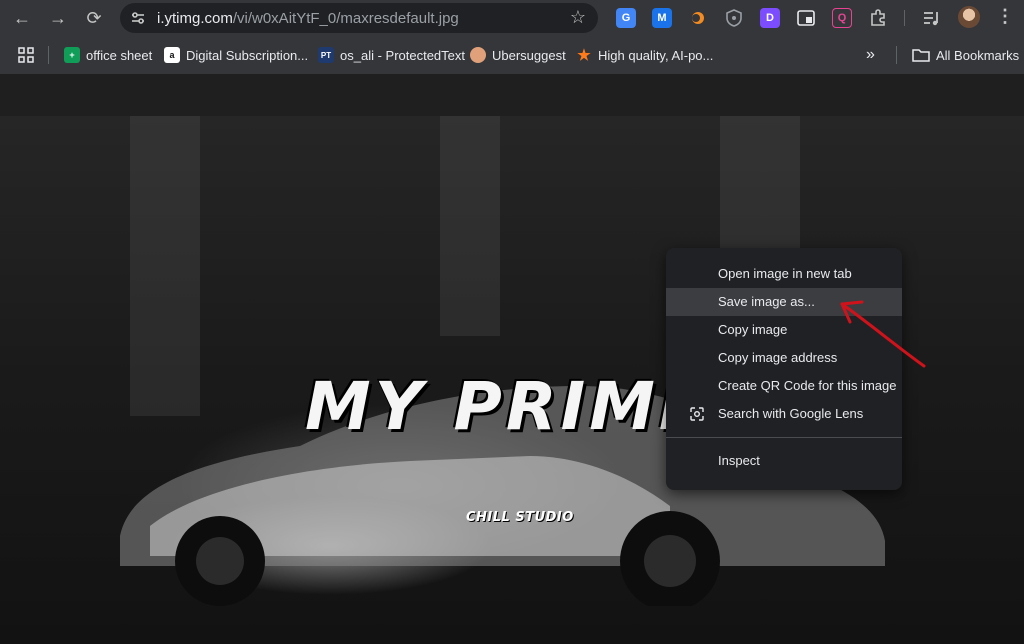 Image resolution: width=1024 pixels, height=644 pixels. What do you see at coordinates (870, 55) in the screenshot?
I see `bookmarks-overflow-button: »` at bounding box center [870, 55].